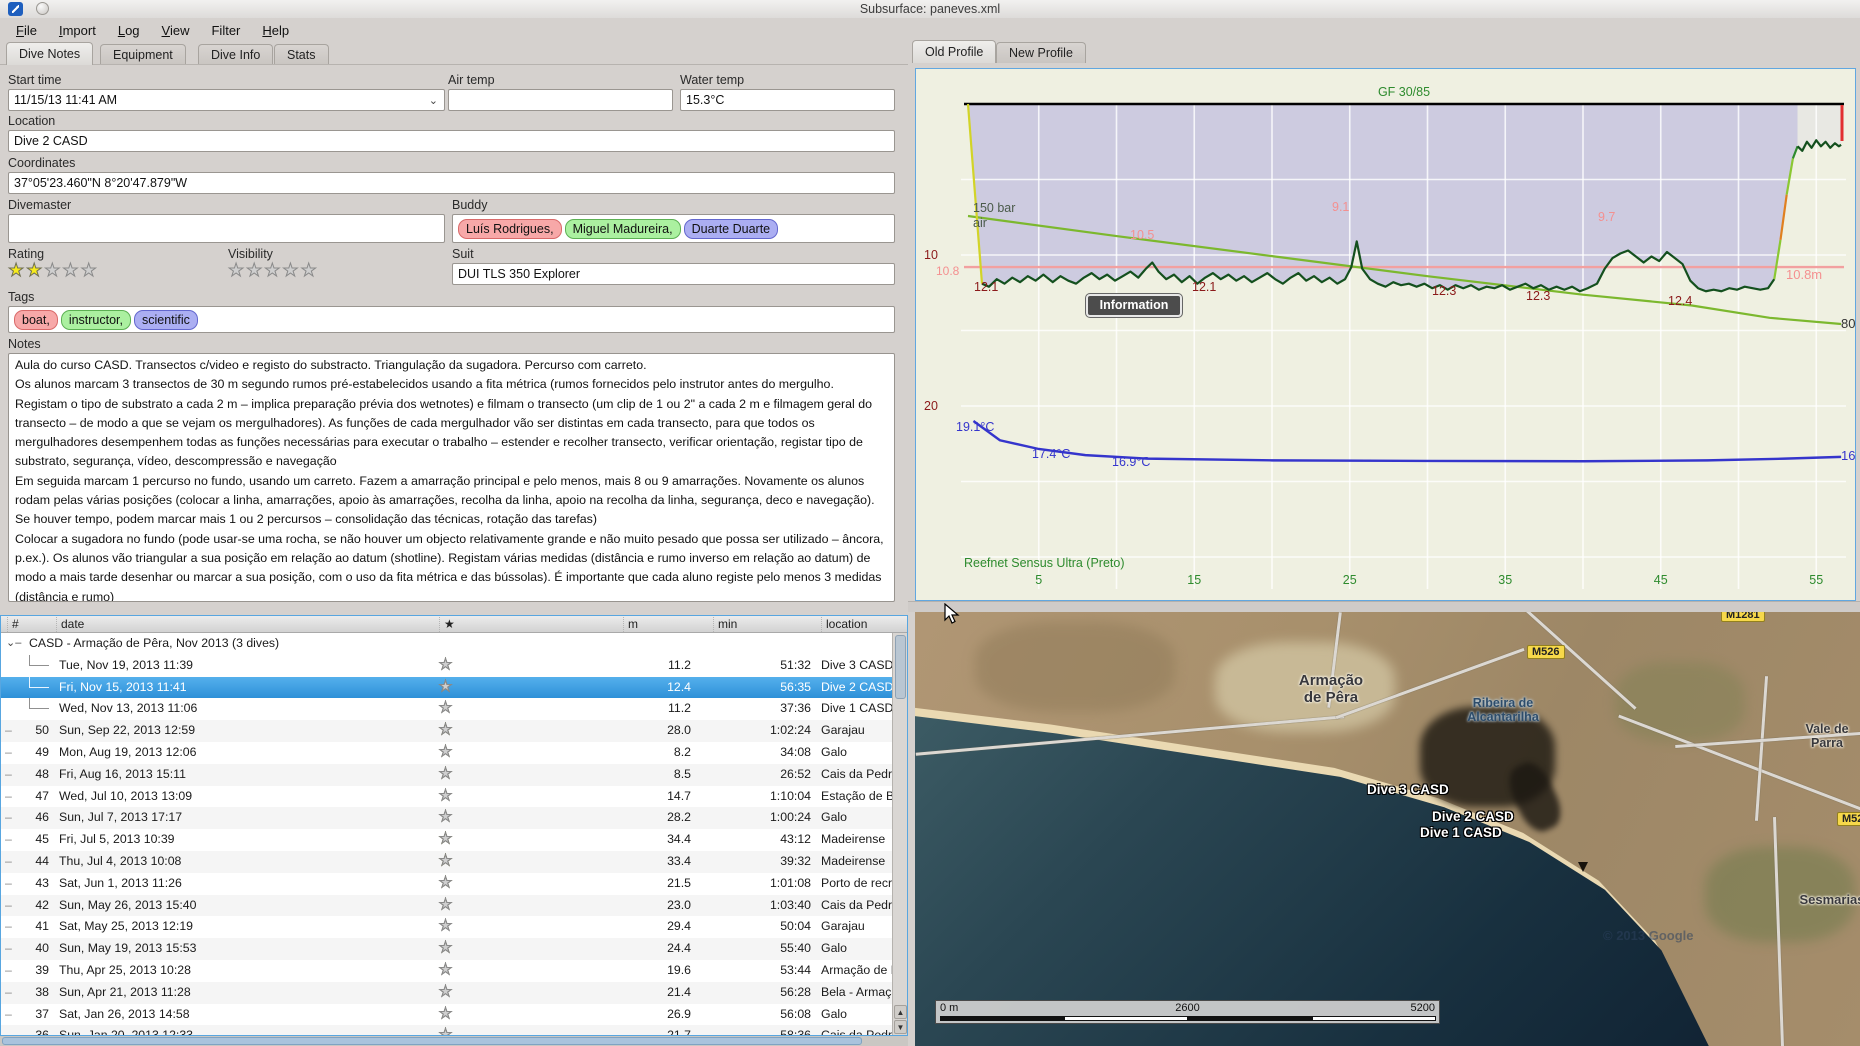 This screenshot has height=1046, width=1860. Describe the element at coordinates (1680, 702) in the screenshot. I see `vegetation-patch` at that location.